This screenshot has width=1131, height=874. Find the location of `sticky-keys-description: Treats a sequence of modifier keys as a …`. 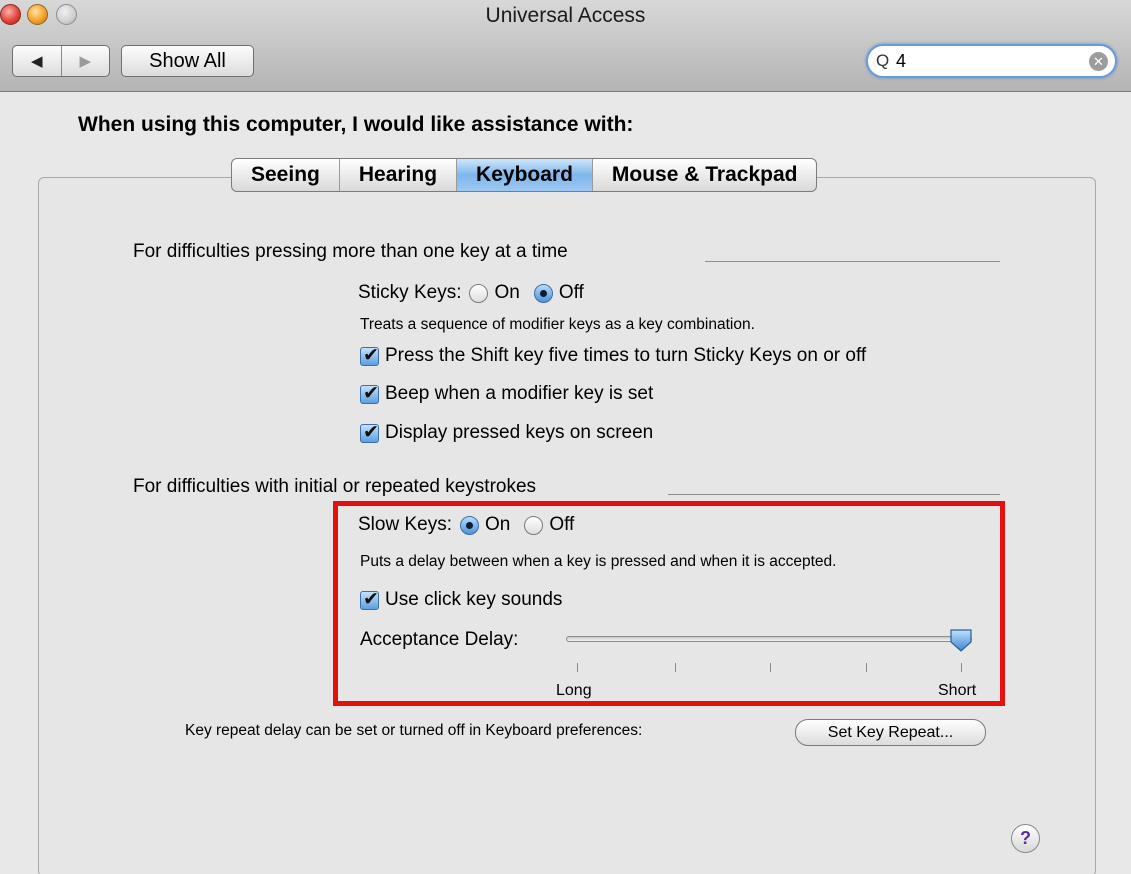

sticky-keys-description: Treats a sequence of modifier keys as a … is located at coordinates (557, 324).